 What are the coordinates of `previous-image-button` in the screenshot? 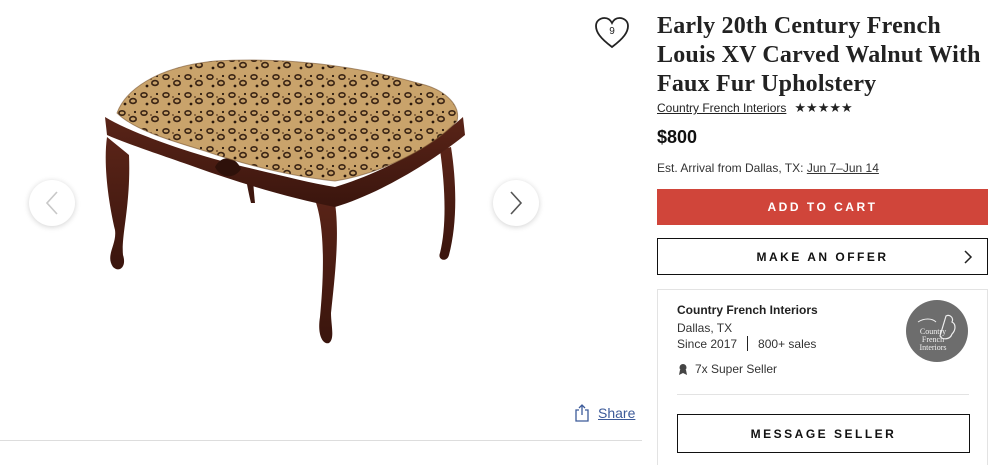 It's located at (52, 203).